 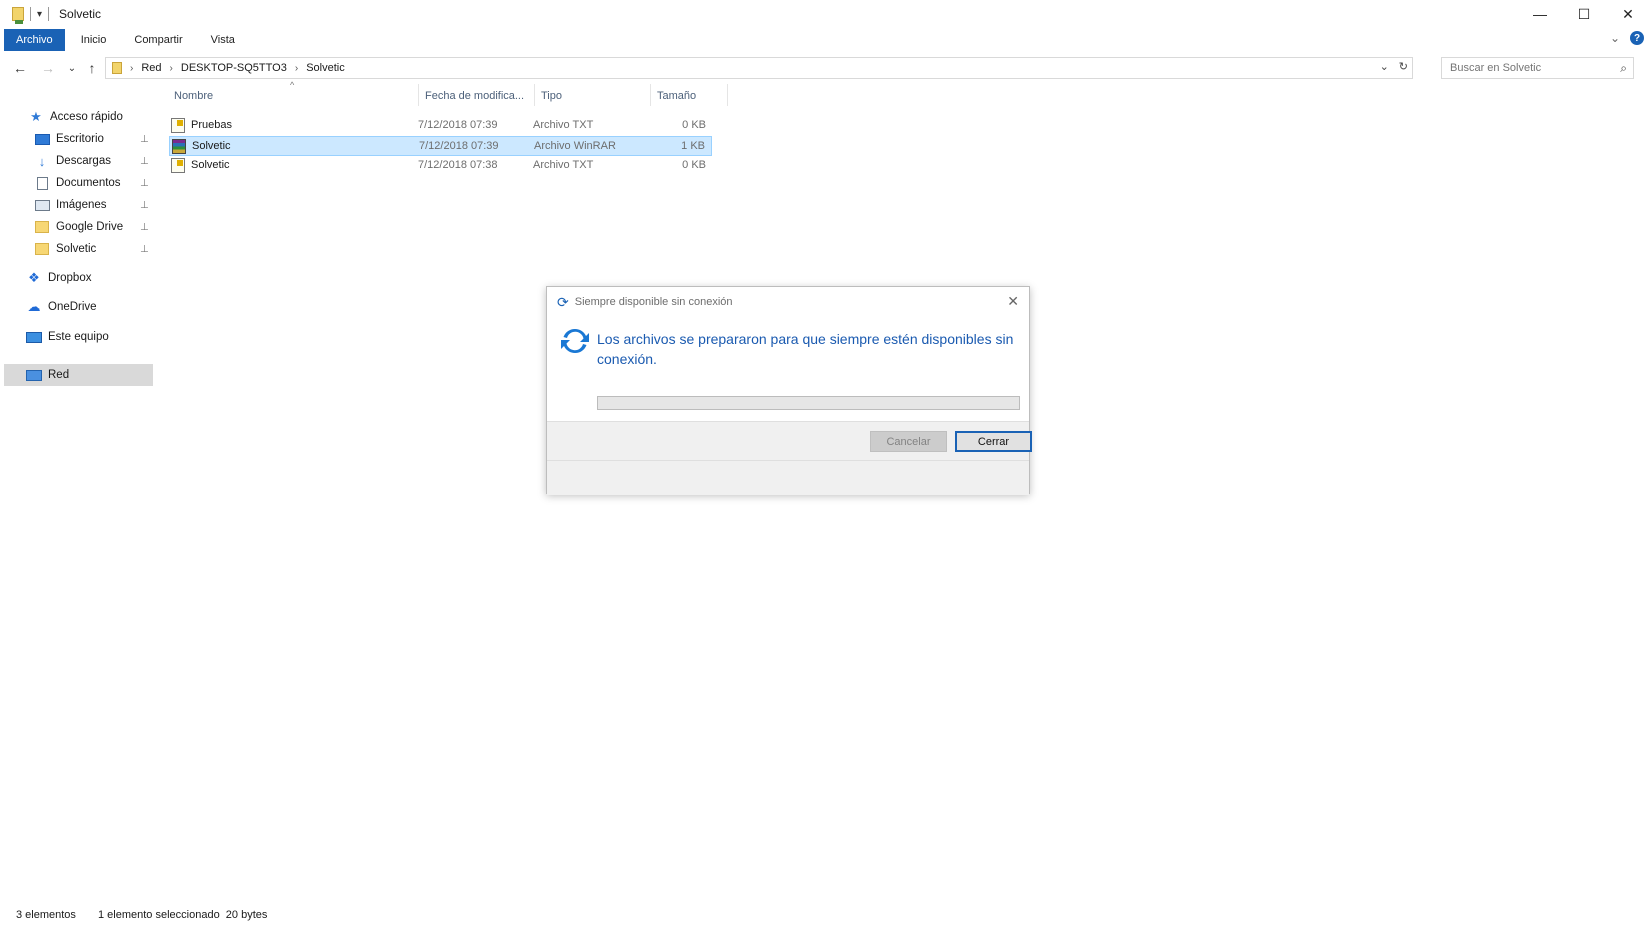 What do you see at coordinates (1615, 38) in the screenshot?
I see `expand-ribbon-icon: ⌄` at bounding box center [1615, 38].